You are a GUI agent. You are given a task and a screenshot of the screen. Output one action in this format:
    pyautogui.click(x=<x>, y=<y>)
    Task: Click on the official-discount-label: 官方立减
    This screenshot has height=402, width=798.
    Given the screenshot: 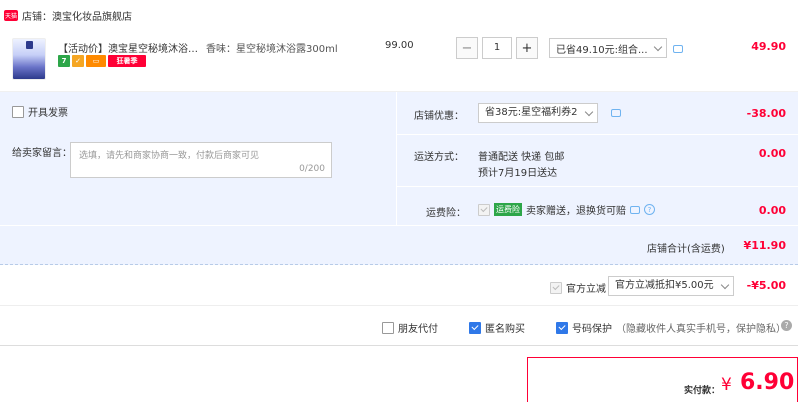 What is the action you would take?
    pyautogui.click(x=586, y=289)
    